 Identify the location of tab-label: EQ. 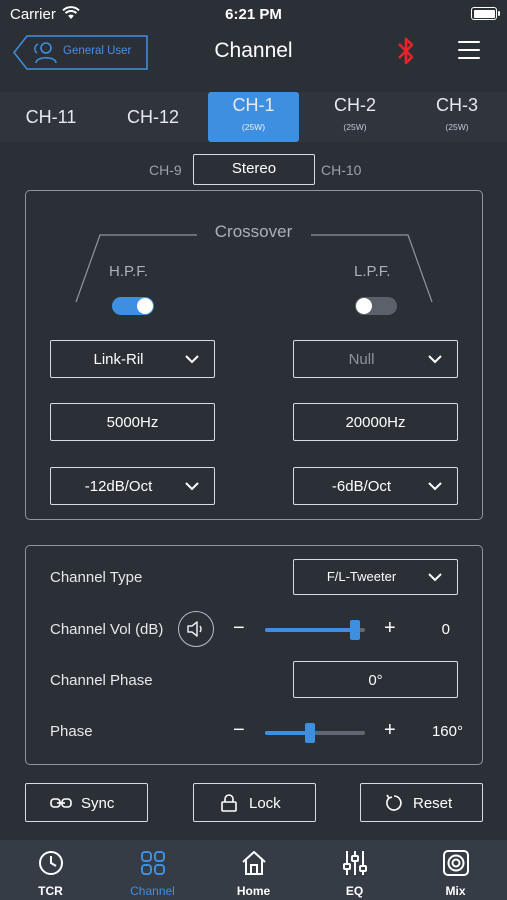
(354, 891).